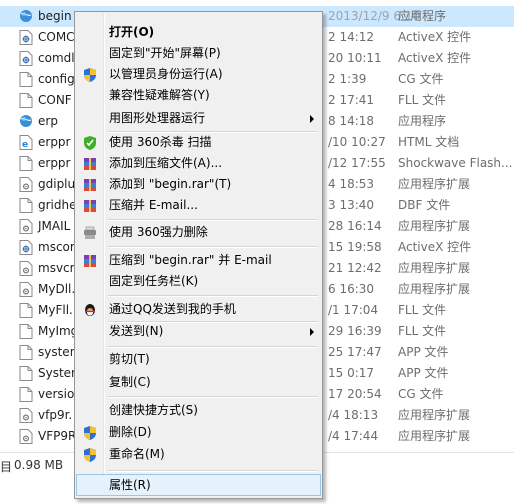 This screenshot has height=504, width=514. What do you see at coordinates (351, 289) in the screenshot?
I see `file-date: 6 16:30` at bounding box center [351, 289].